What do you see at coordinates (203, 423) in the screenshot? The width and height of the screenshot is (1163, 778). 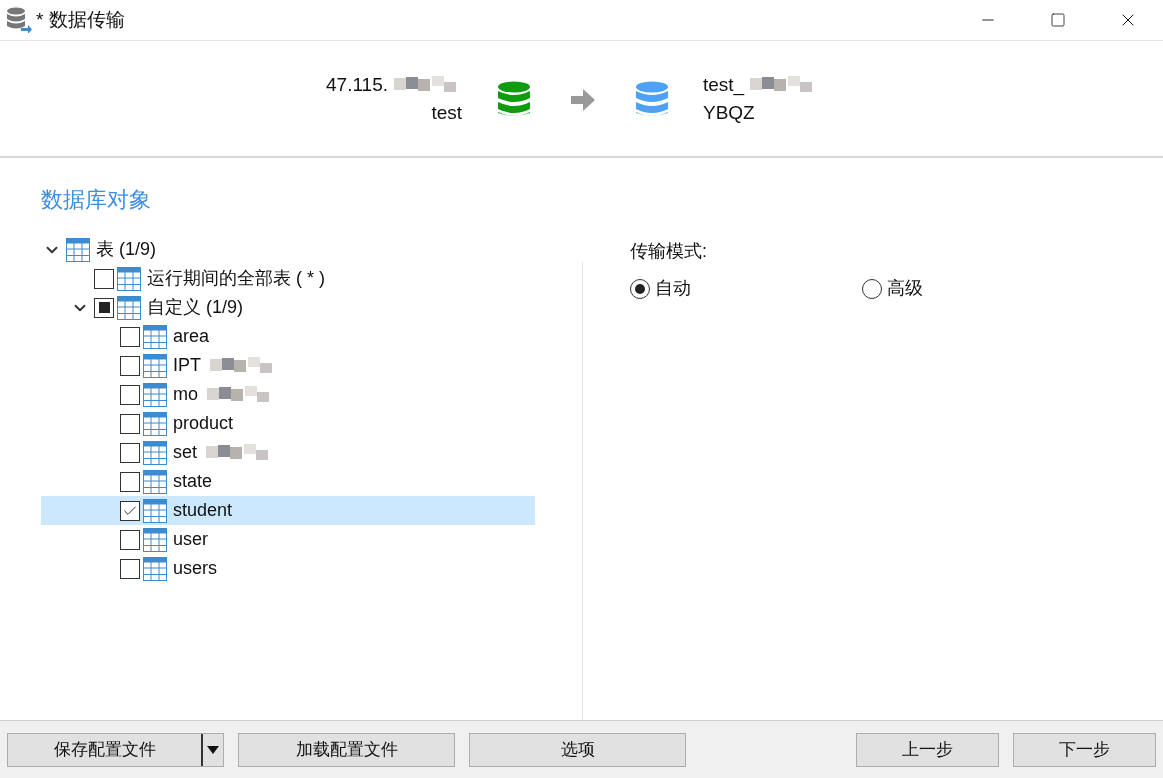 I see `tree-label: product` at bounding box center [203, 423].